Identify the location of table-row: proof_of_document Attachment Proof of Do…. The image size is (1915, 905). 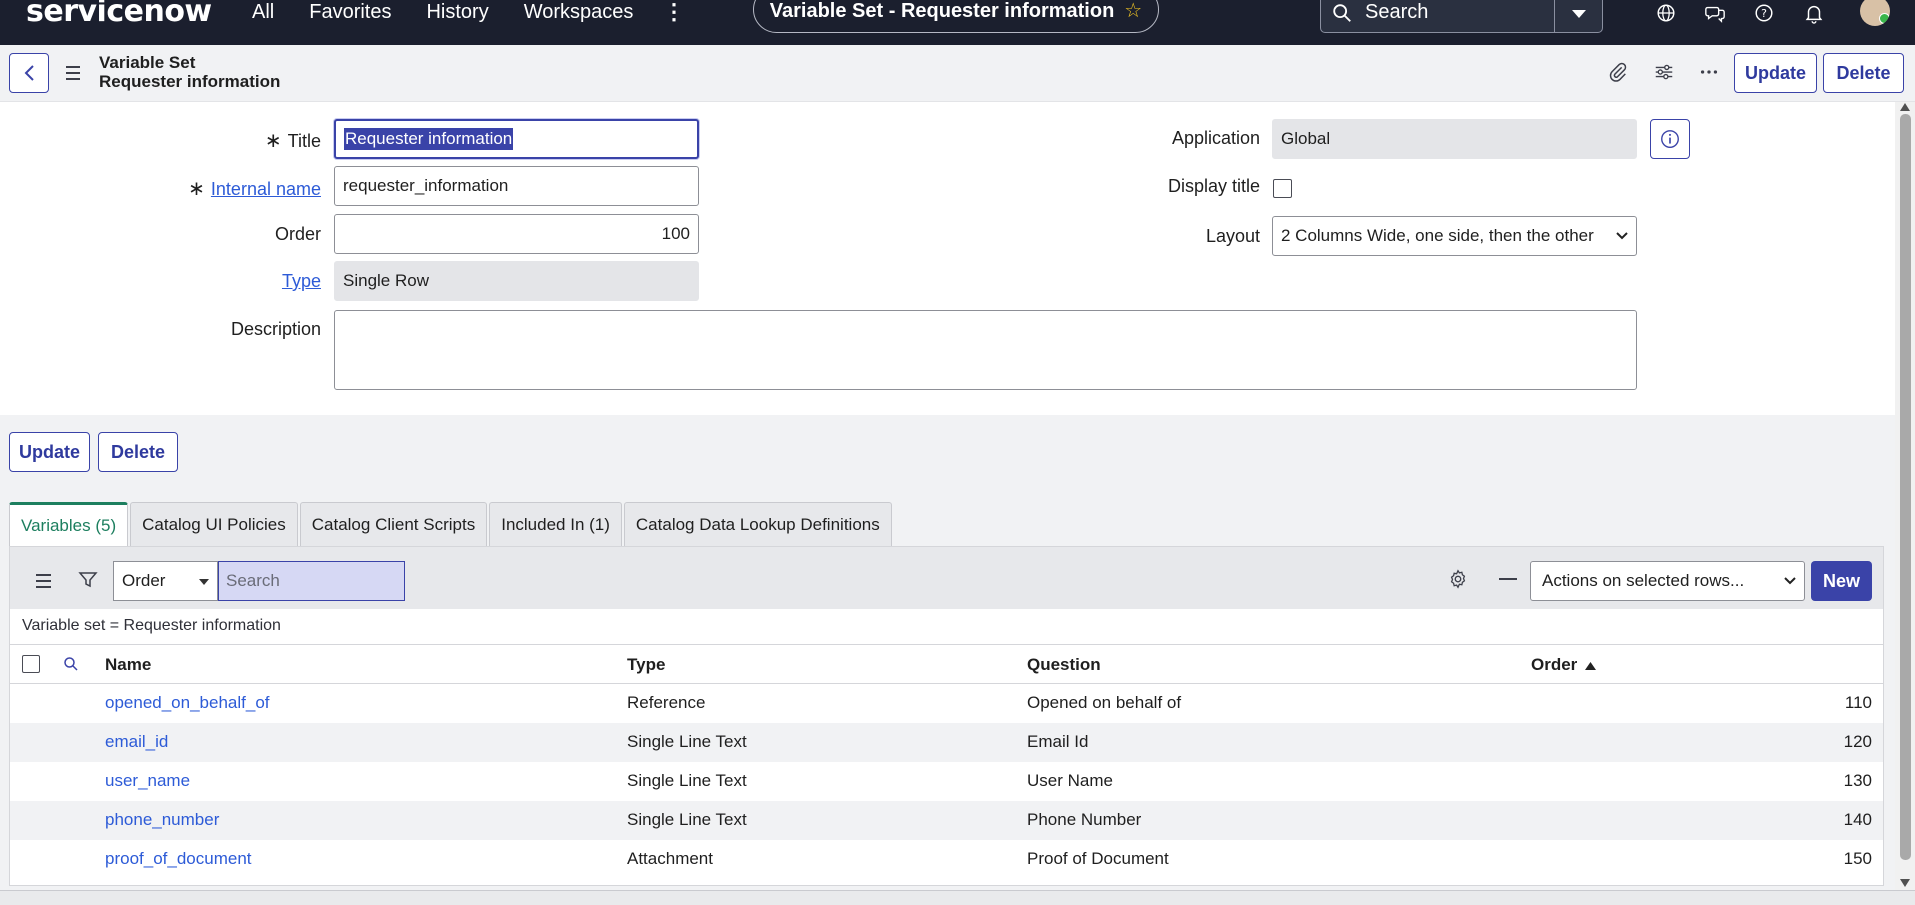
(946, 859).